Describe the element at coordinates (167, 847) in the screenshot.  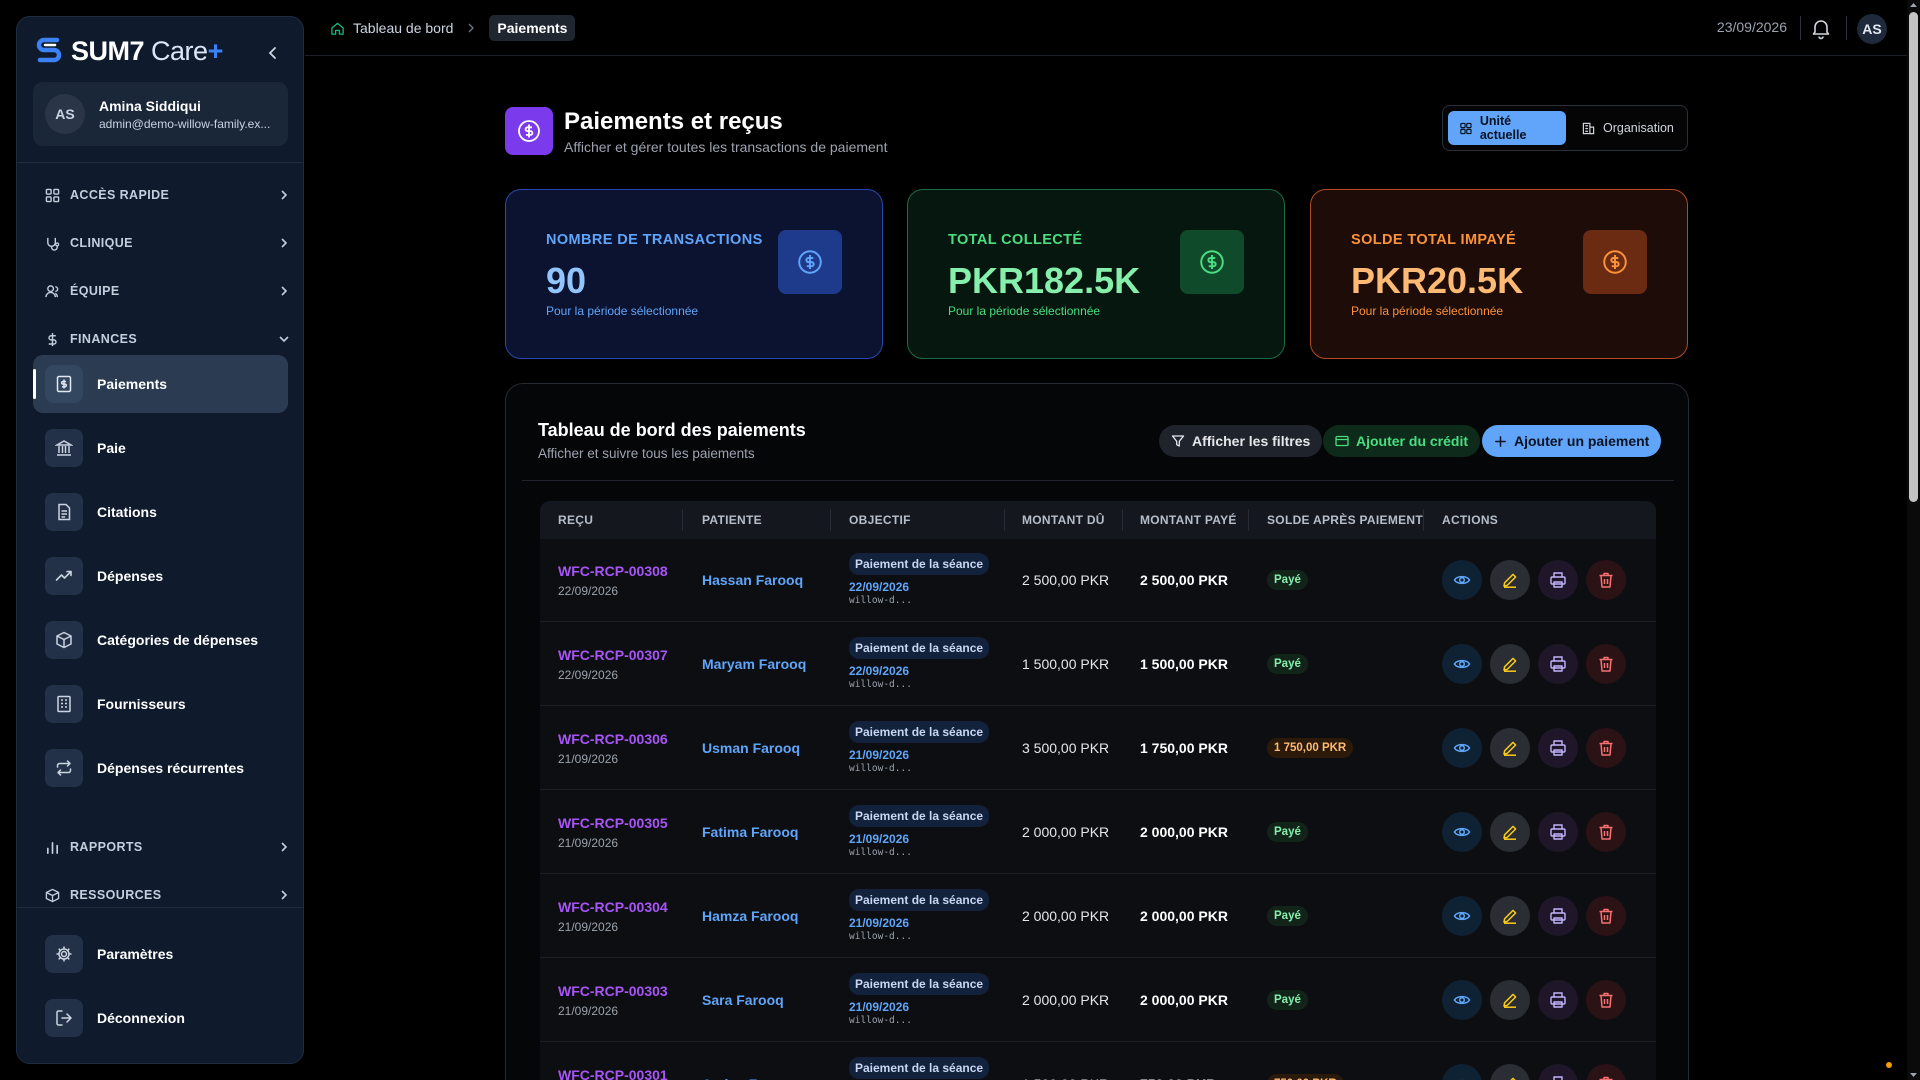
I see `section-rapports: RAPPORTS` at that location.